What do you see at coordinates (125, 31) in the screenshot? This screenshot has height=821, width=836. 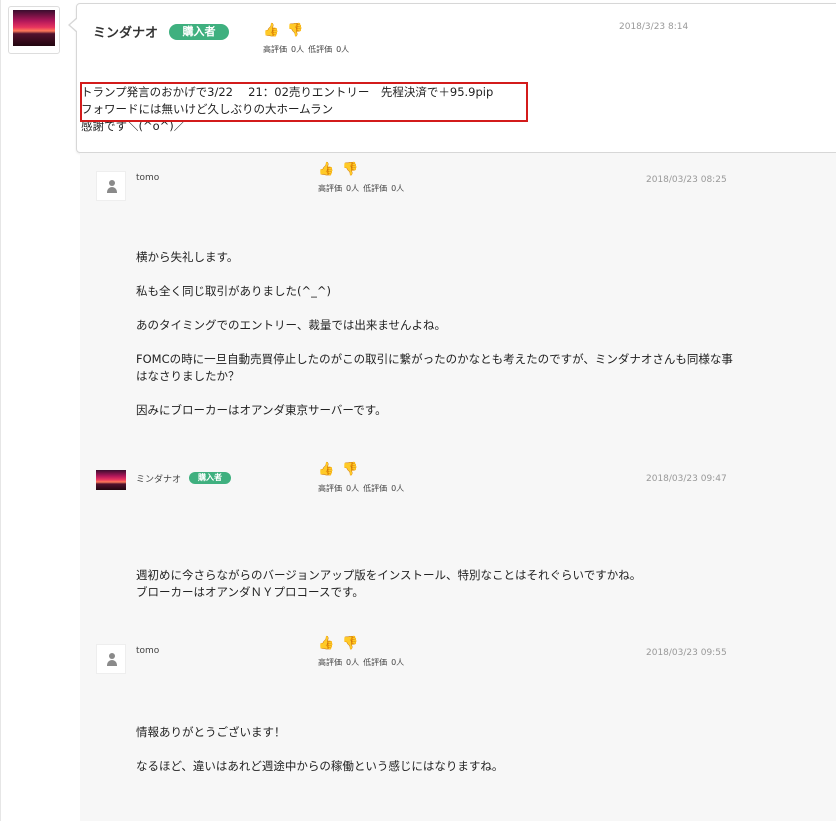 I see `author-name: ミンダナオ` at bounding box center [125, 31].